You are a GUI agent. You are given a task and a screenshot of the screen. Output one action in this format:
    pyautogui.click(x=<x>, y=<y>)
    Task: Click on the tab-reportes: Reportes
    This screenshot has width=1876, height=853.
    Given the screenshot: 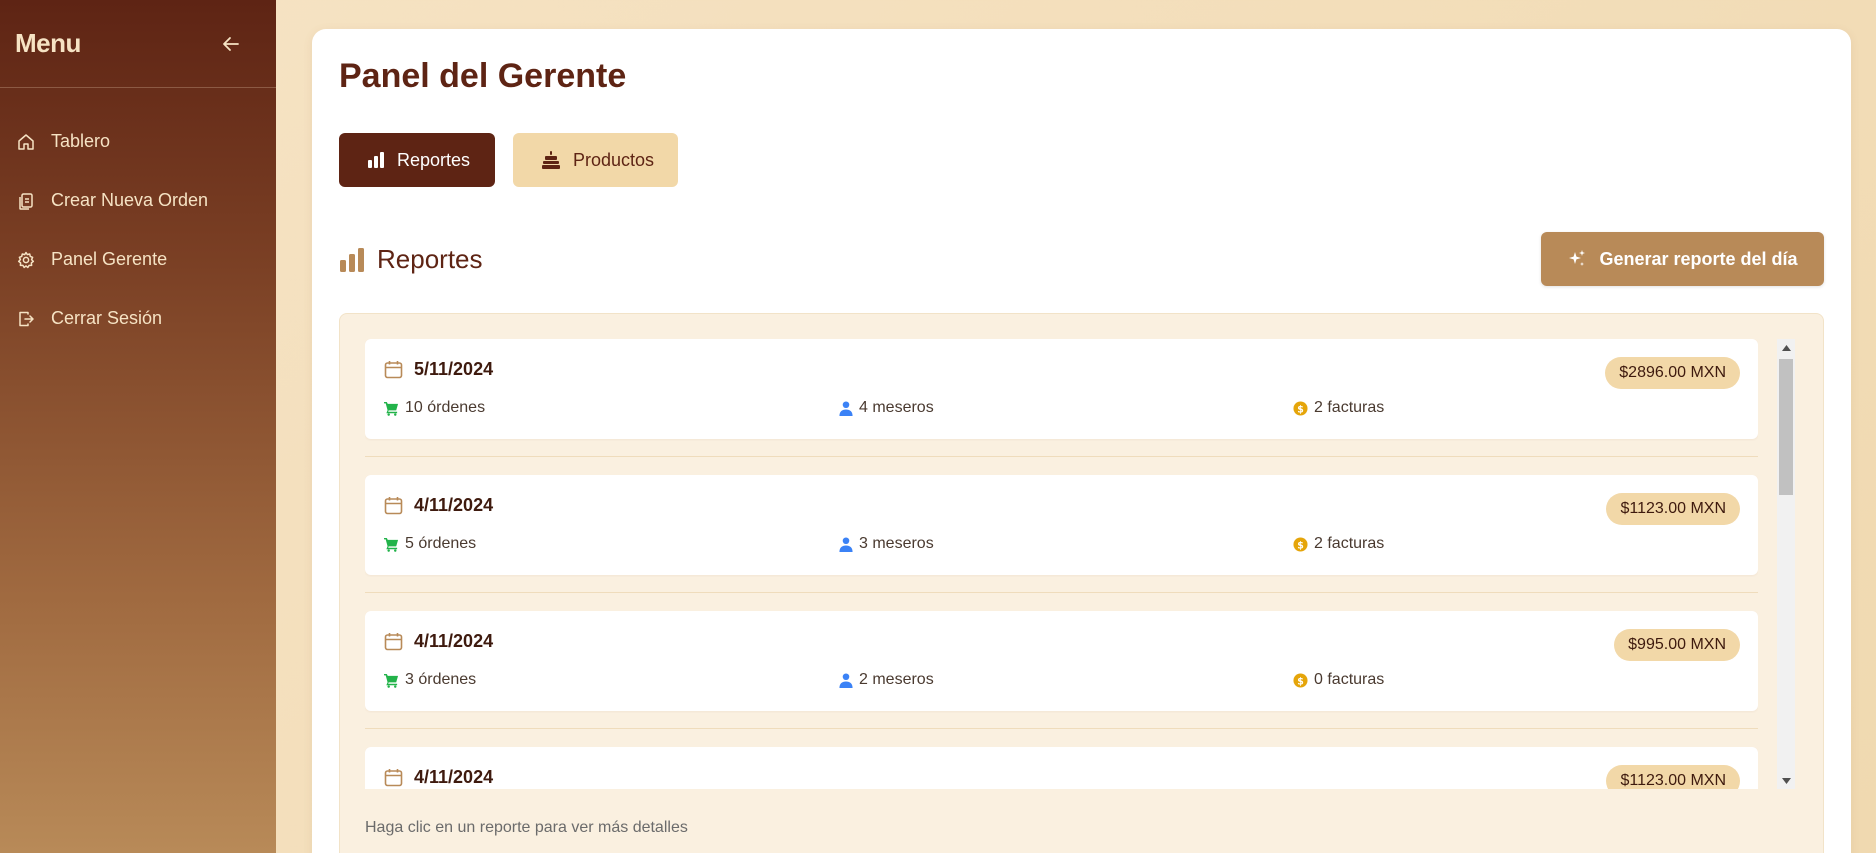 What is the action you would take?
    pyautogui.click(x=417, y=160)
    